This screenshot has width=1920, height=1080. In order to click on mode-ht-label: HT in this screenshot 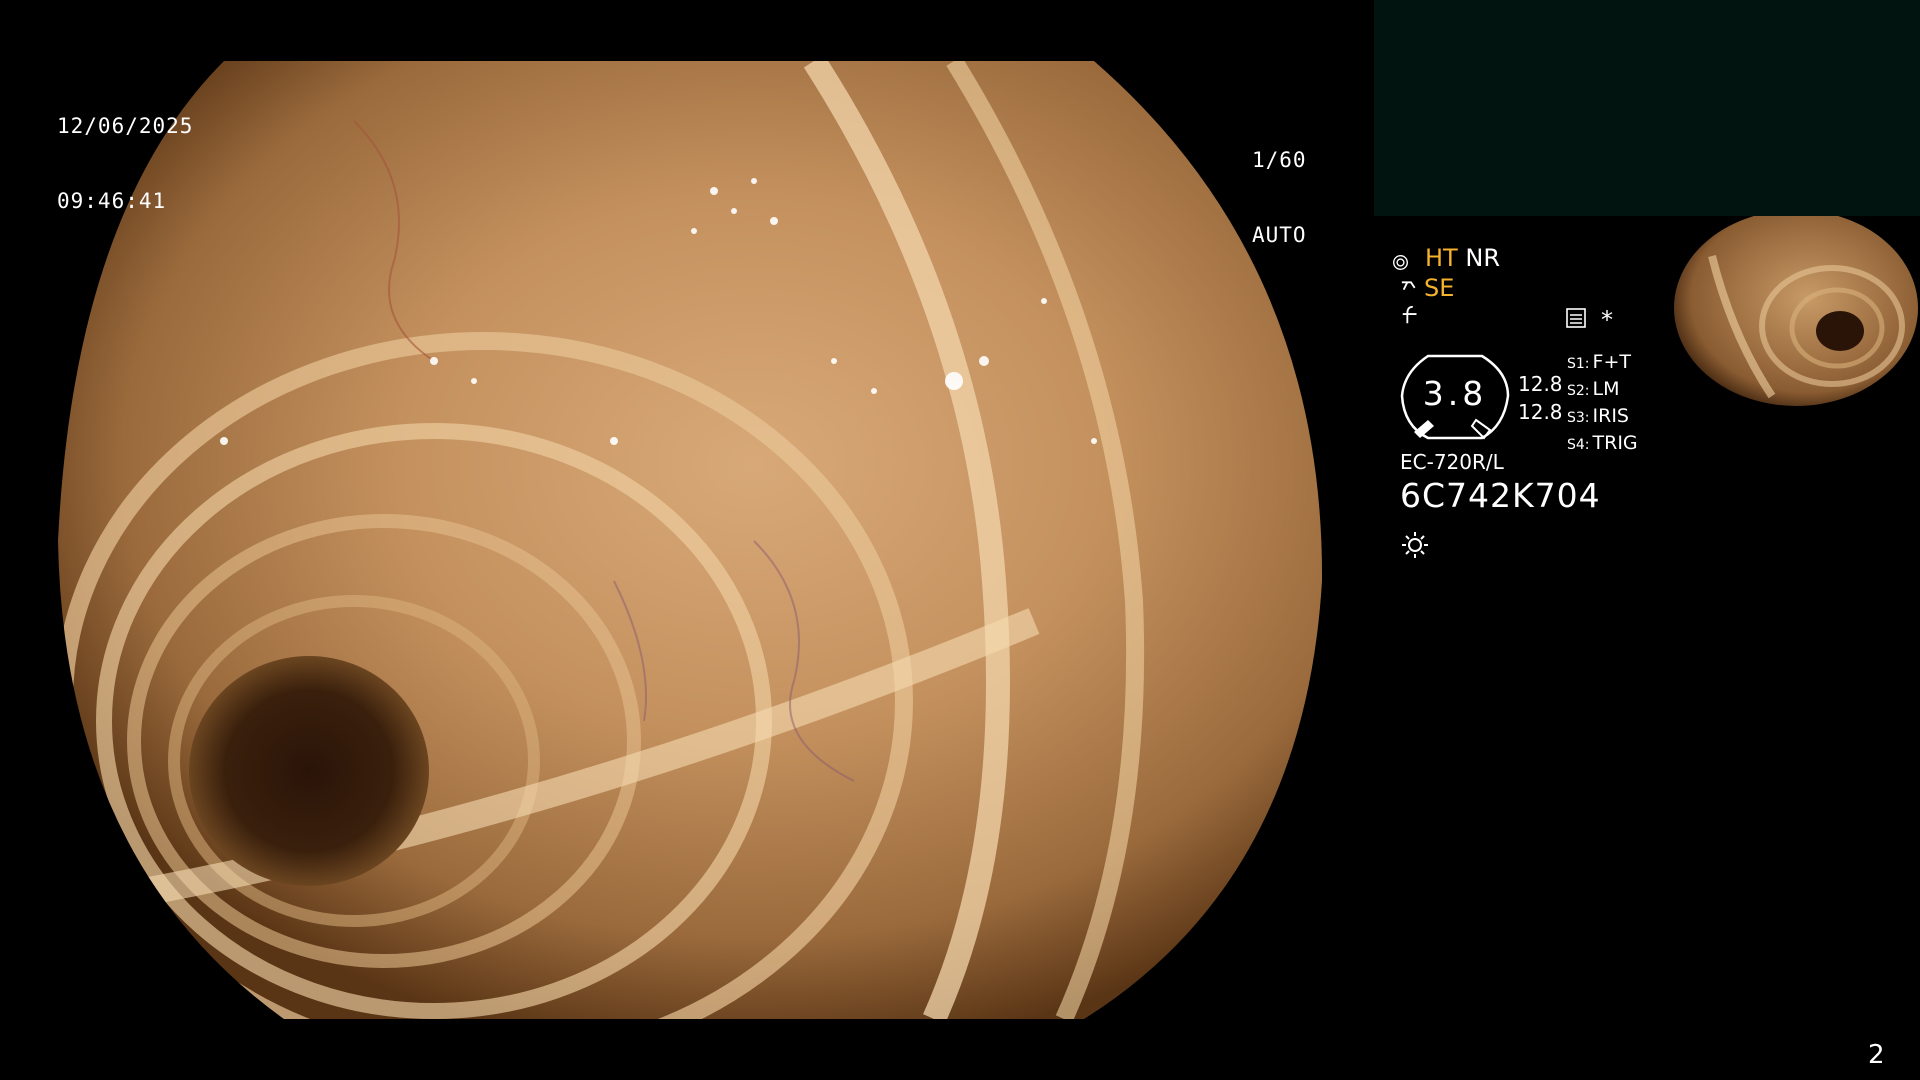, I will do `click(1441, 258)`.